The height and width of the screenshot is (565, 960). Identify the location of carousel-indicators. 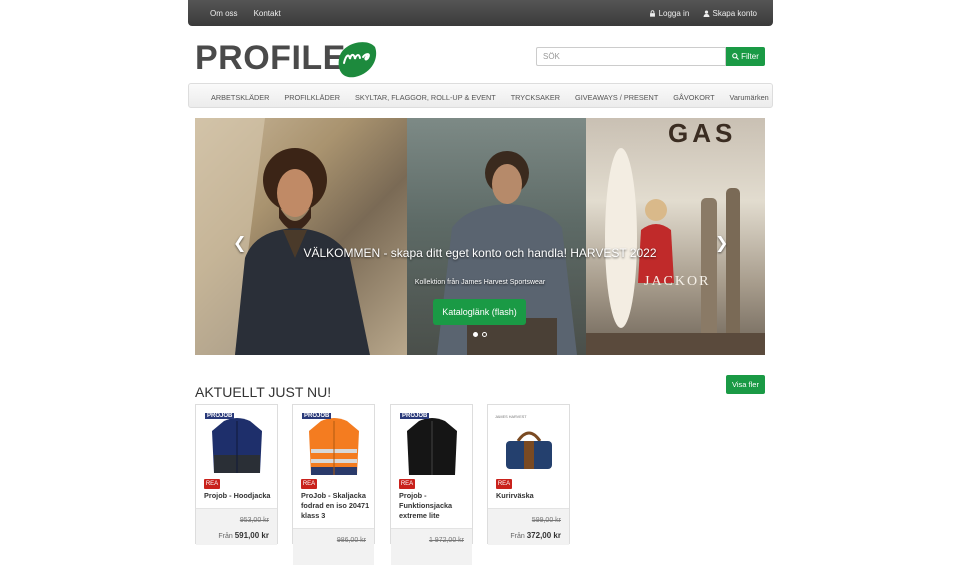
(480, 334).